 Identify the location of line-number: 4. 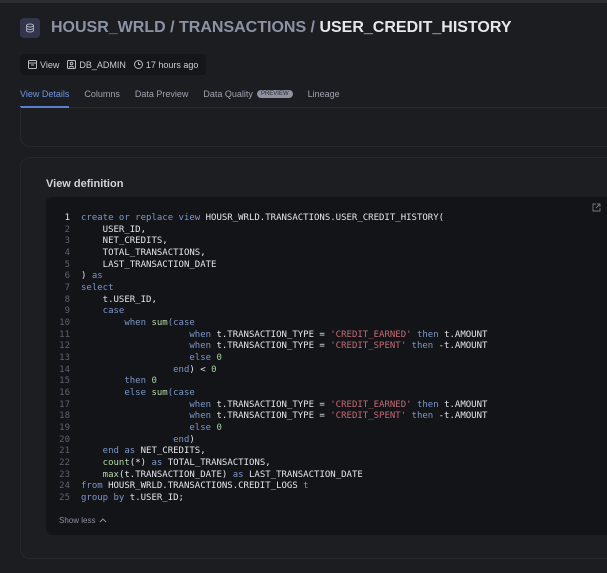
(67, 253).